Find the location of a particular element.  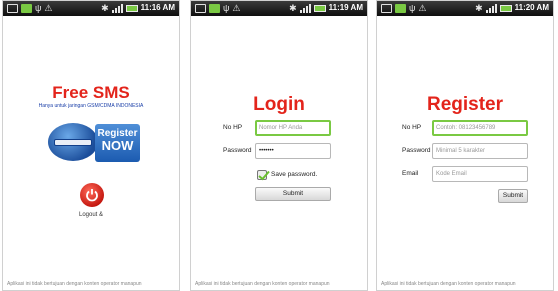

logout-label: Logout & is located at coordinates (91, 215).